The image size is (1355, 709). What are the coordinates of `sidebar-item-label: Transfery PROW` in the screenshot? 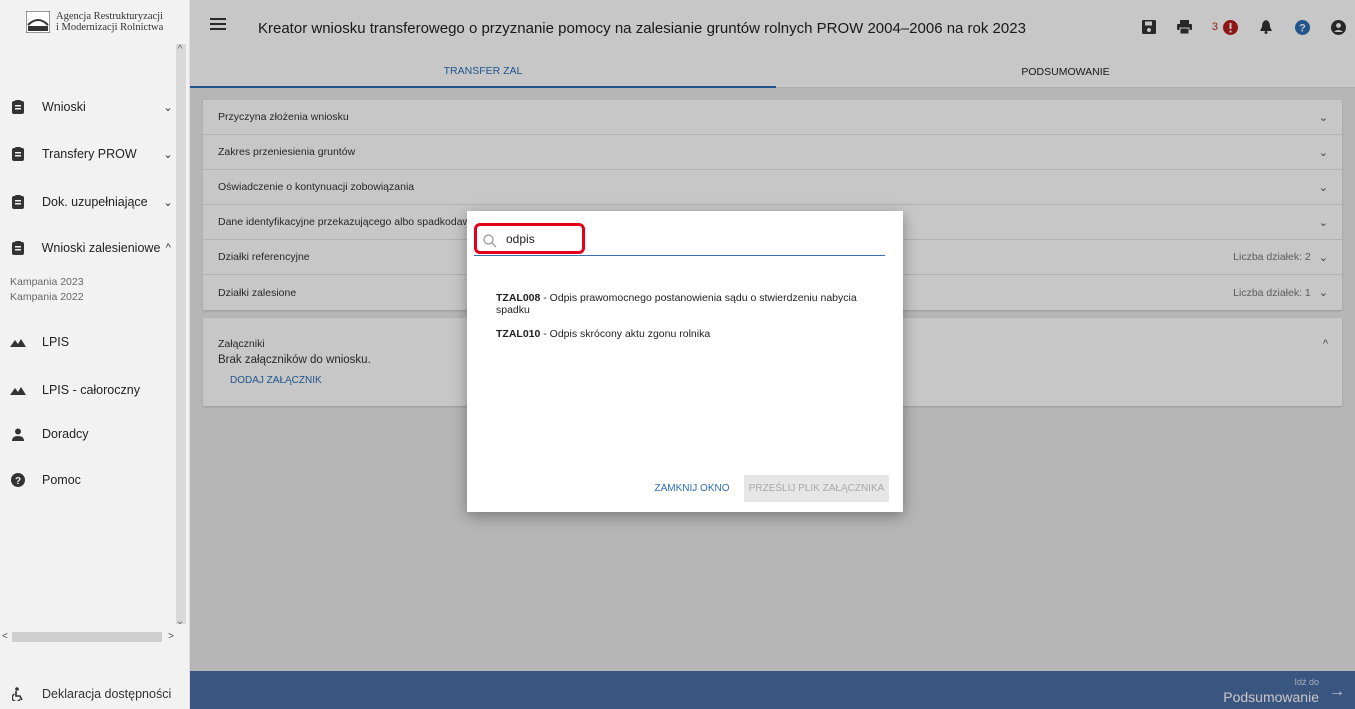 It's located at (89, 154).